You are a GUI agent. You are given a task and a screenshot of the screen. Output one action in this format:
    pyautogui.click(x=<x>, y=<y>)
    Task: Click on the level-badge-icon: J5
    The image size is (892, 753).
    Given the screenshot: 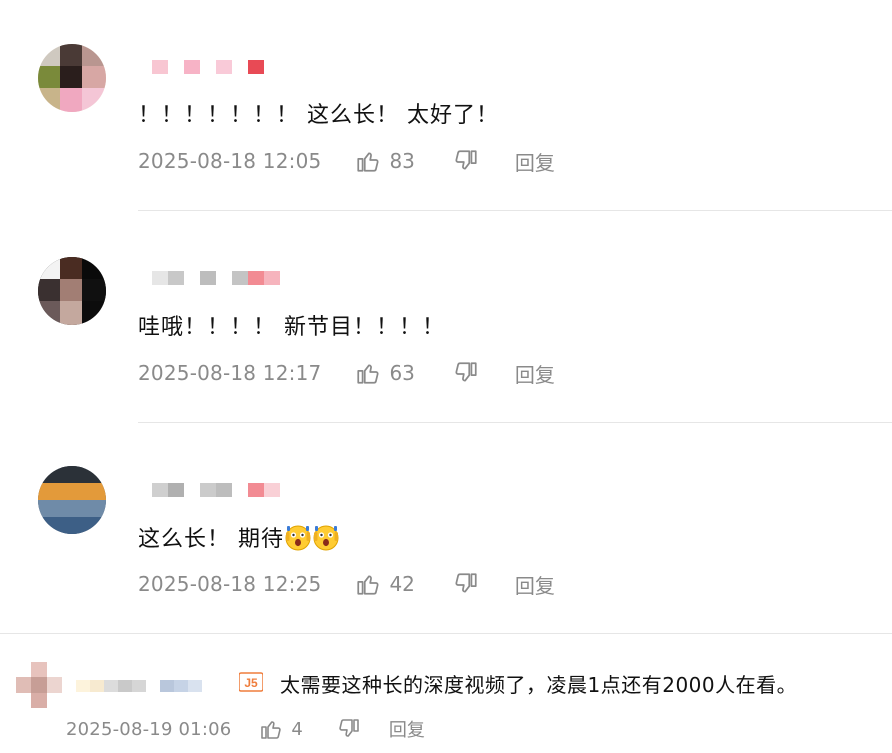 What is the action you would take?
    pyautogui.click(x=251, y=682)
    